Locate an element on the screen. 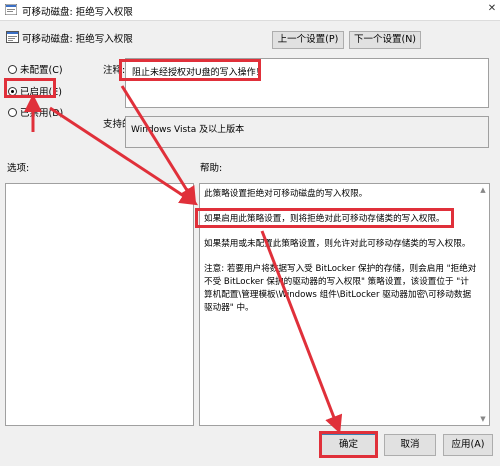  arrow-comment-to-help is located at coordinates (158, 145).